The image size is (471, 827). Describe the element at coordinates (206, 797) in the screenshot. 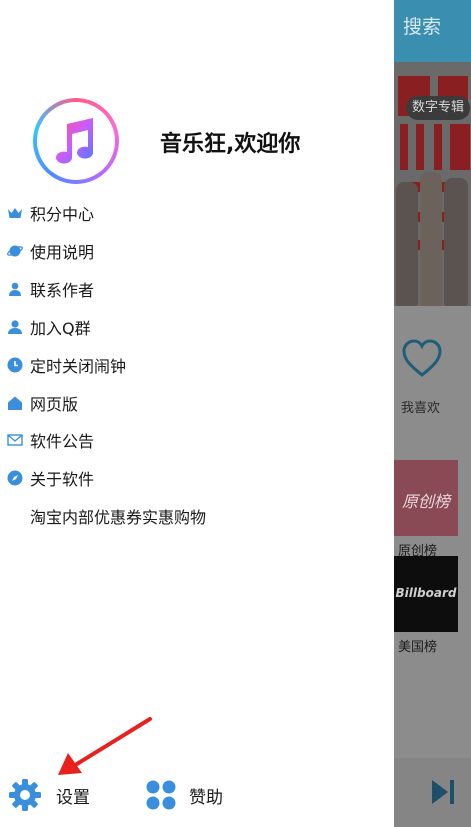

I see `sponsor-label: 赞助` at that location.